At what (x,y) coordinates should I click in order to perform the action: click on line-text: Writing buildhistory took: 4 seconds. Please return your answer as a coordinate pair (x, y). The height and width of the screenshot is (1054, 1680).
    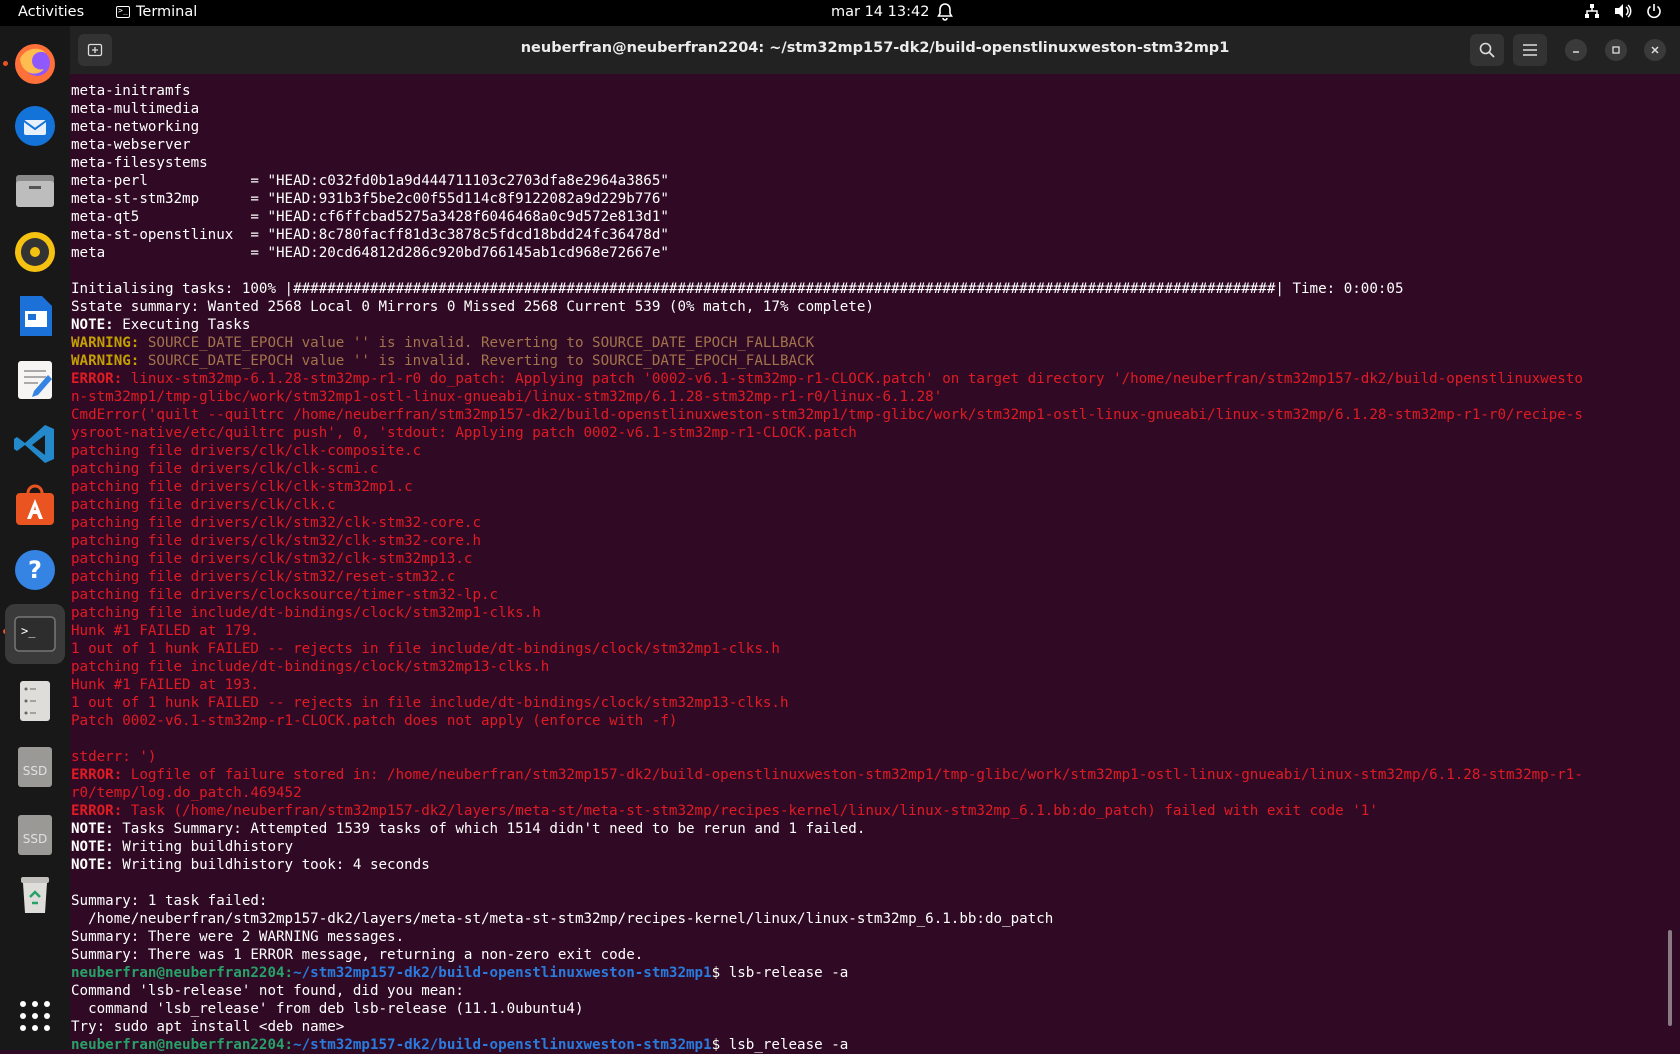
    Looking at the image, I should click on (271, 865).